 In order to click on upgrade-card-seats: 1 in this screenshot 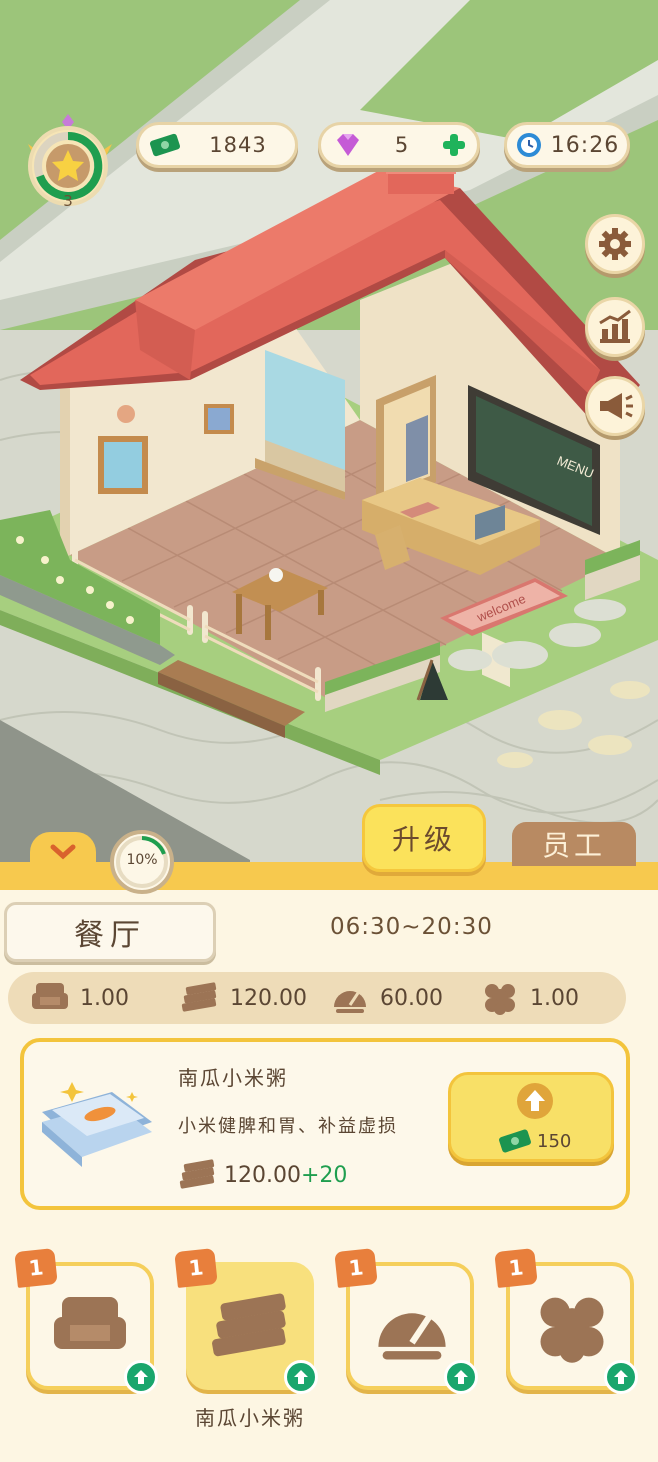, I will do `click(86, 1321)`.